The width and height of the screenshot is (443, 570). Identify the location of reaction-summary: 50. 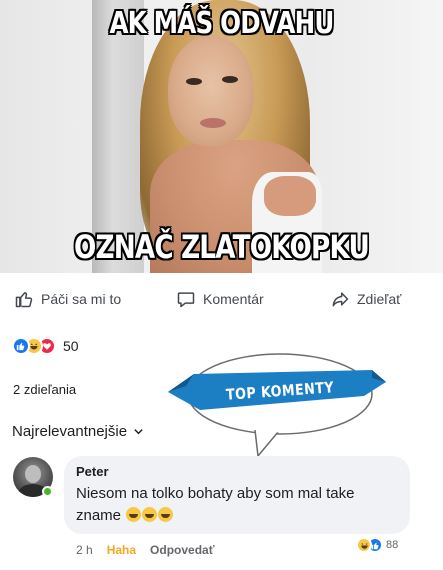
(45, 346).